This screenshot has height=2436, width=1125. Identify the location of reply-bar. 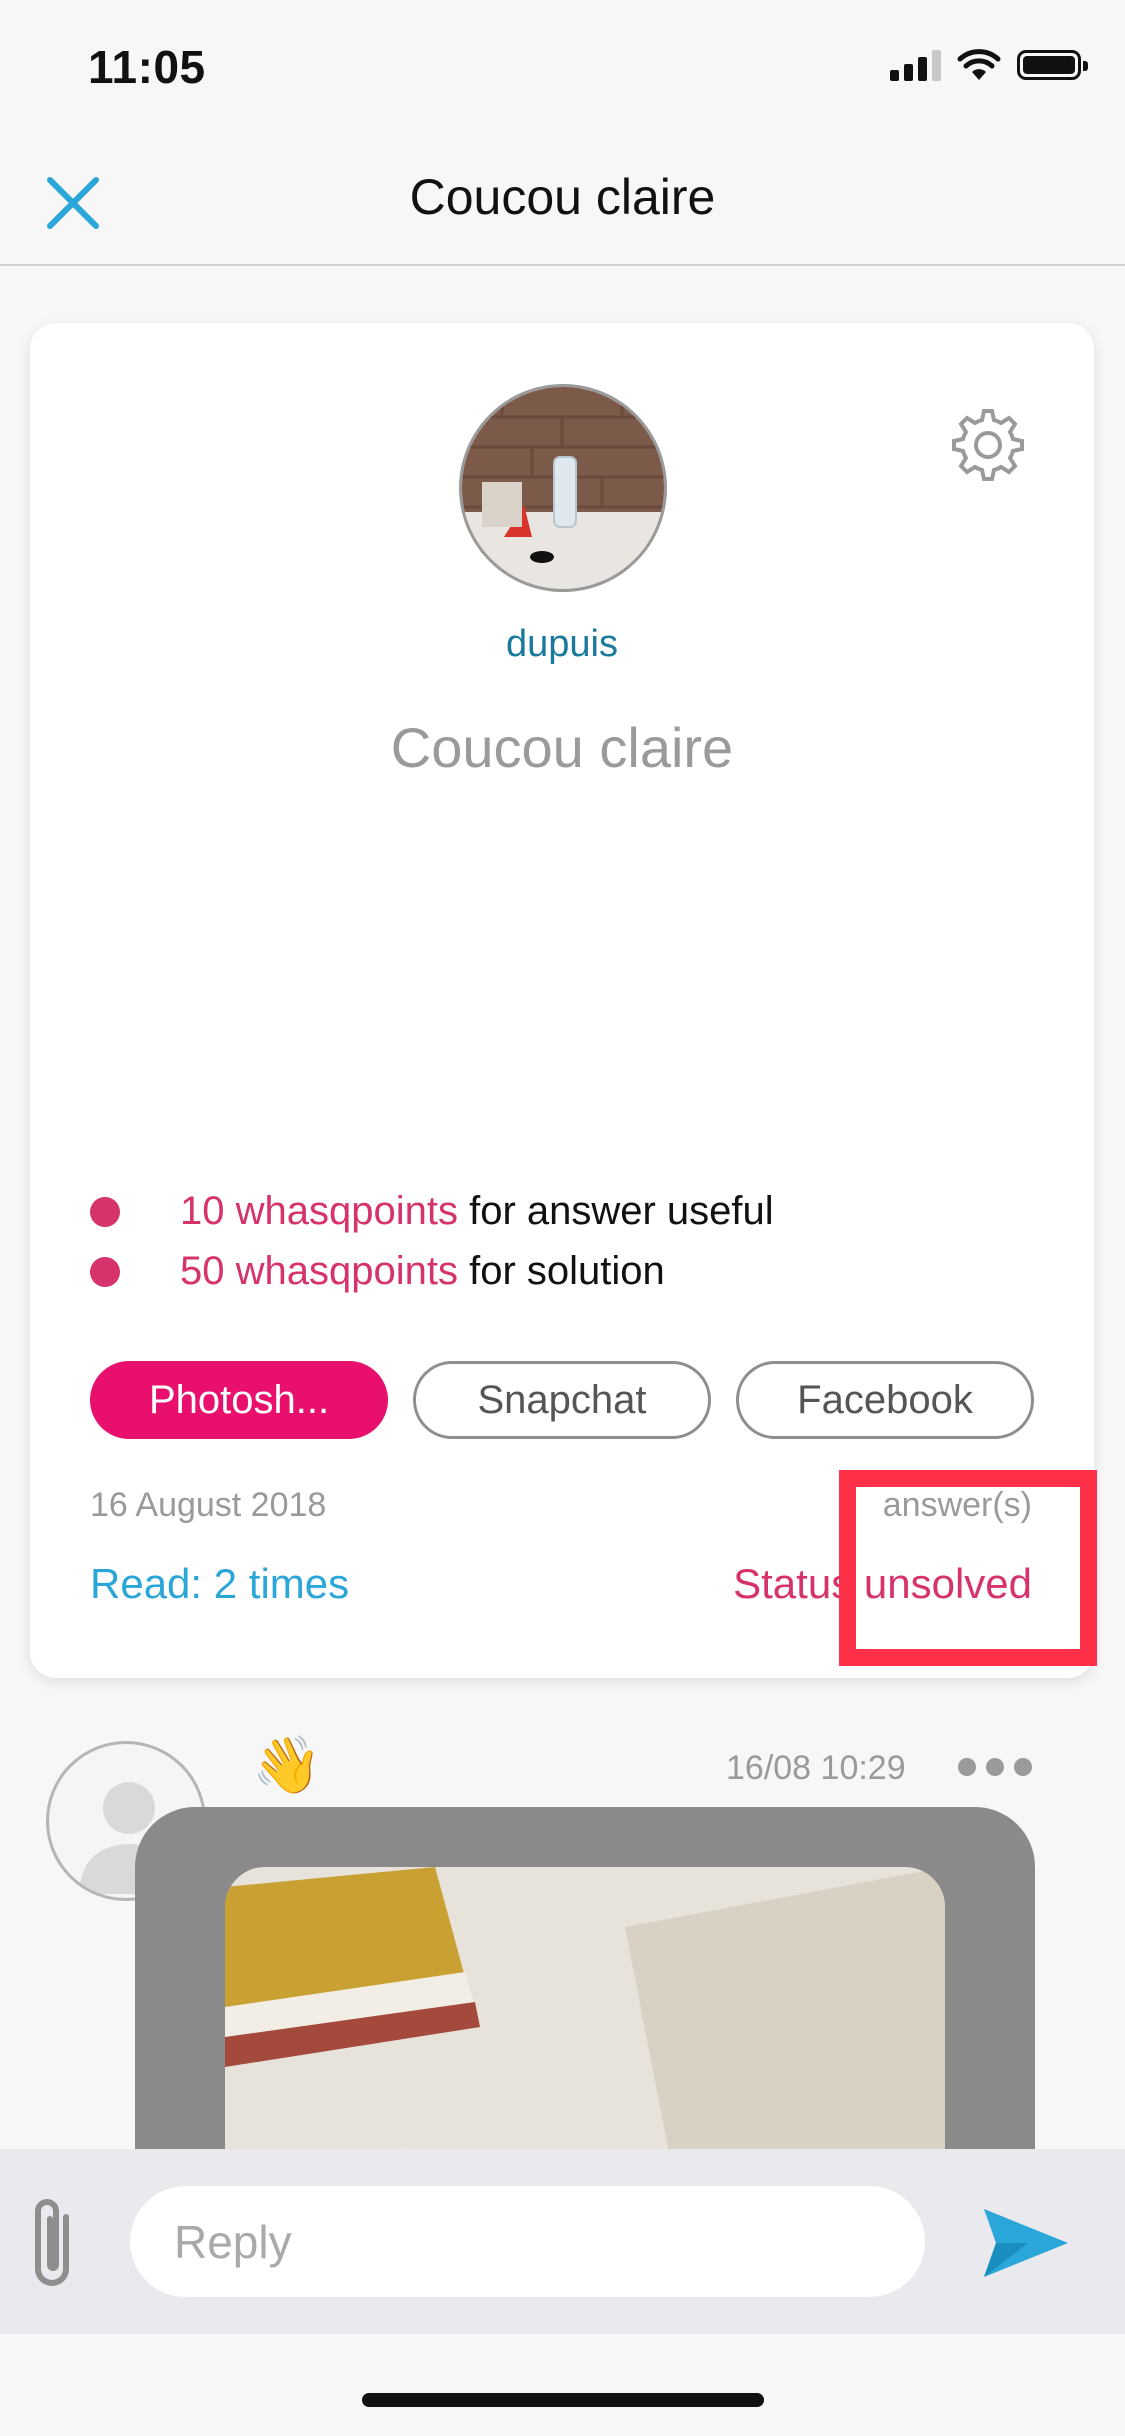
(562, 2241).